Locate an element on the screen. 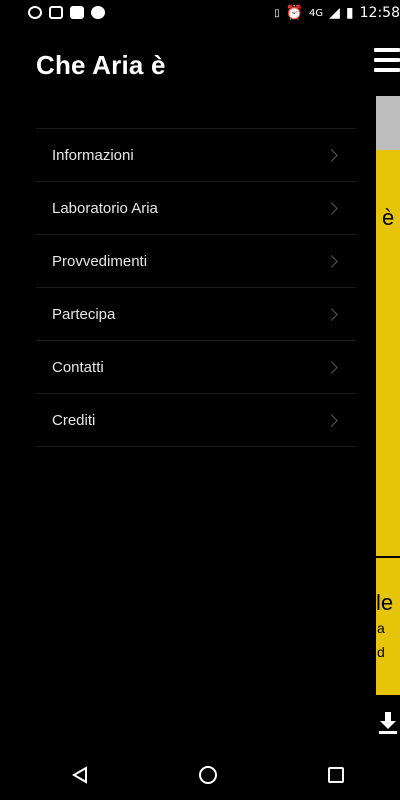 The height and width of the screenshot is (800, 400). menu-item-laboratorio-aria: Laboratorio Aria is located at coordinates (196, 208).